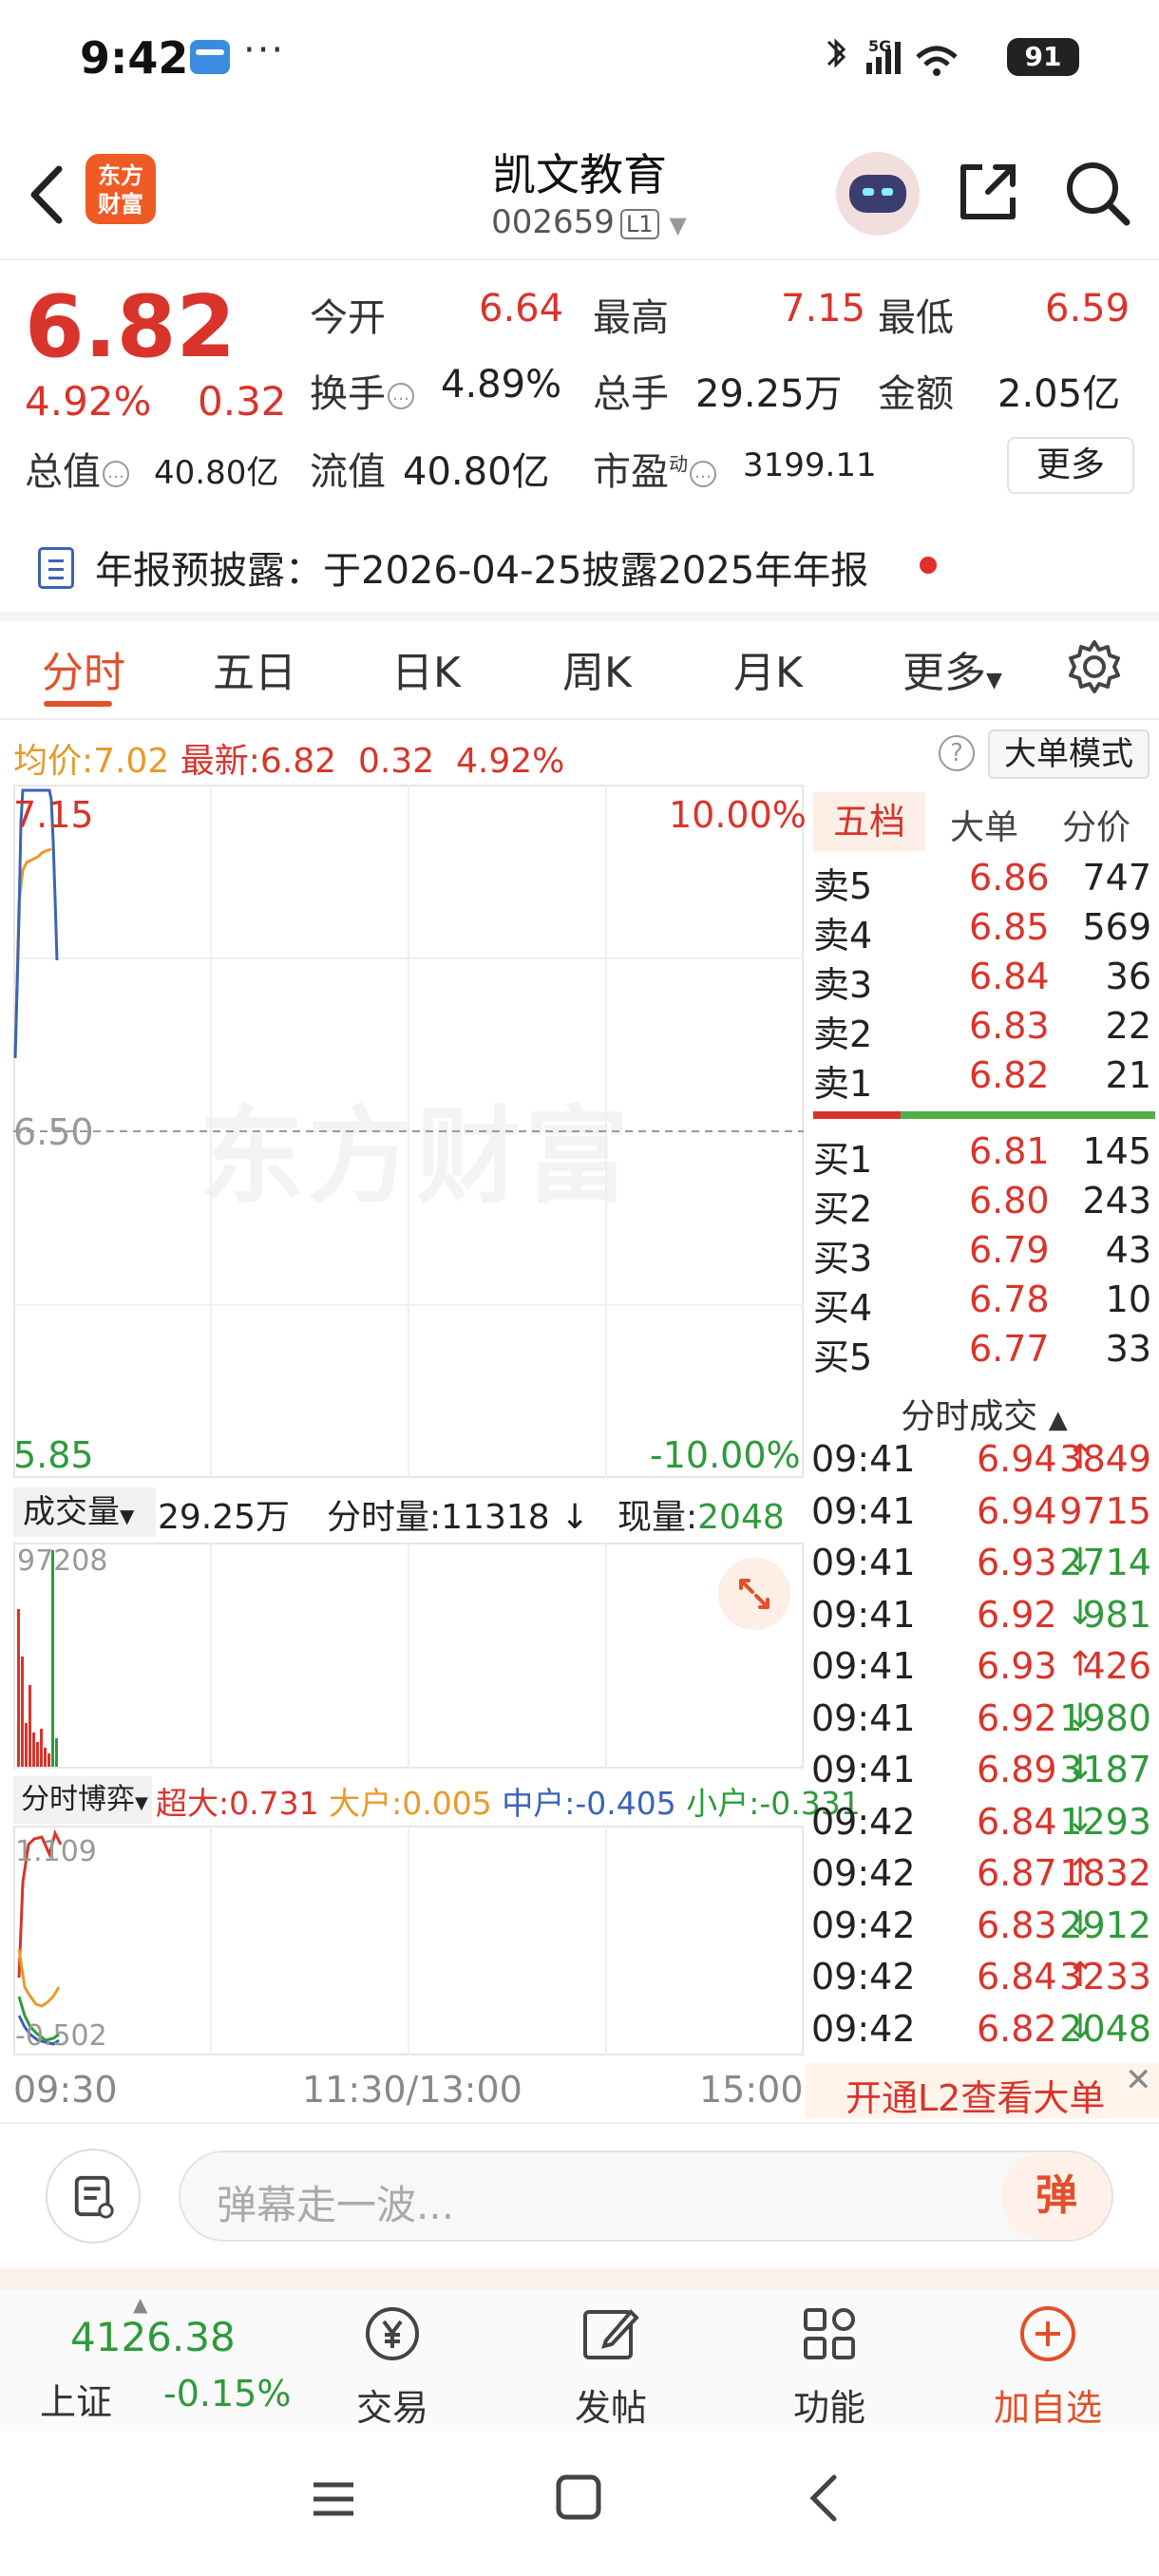 The width and height of the screenshot is (1159, 2576). I want to click on level-volume: 569, so click(1116, 927).